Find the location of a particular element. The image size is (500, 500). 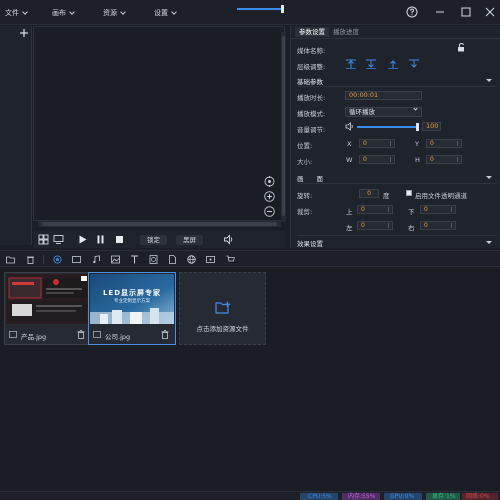

volume-adjust-handle is located at coordinates (417, 127).